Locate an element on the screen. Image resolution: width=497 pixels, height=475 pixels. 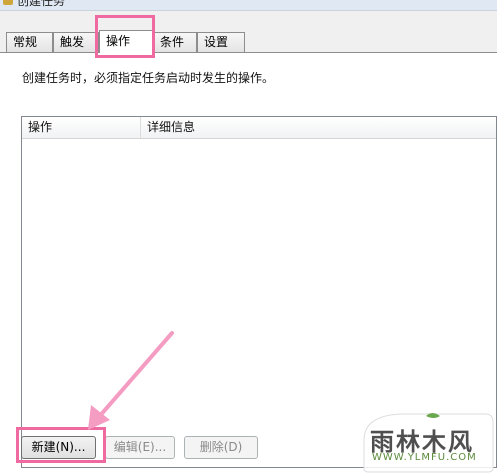
column-header-details: 详细信息 is located at coordinates (318, 127).